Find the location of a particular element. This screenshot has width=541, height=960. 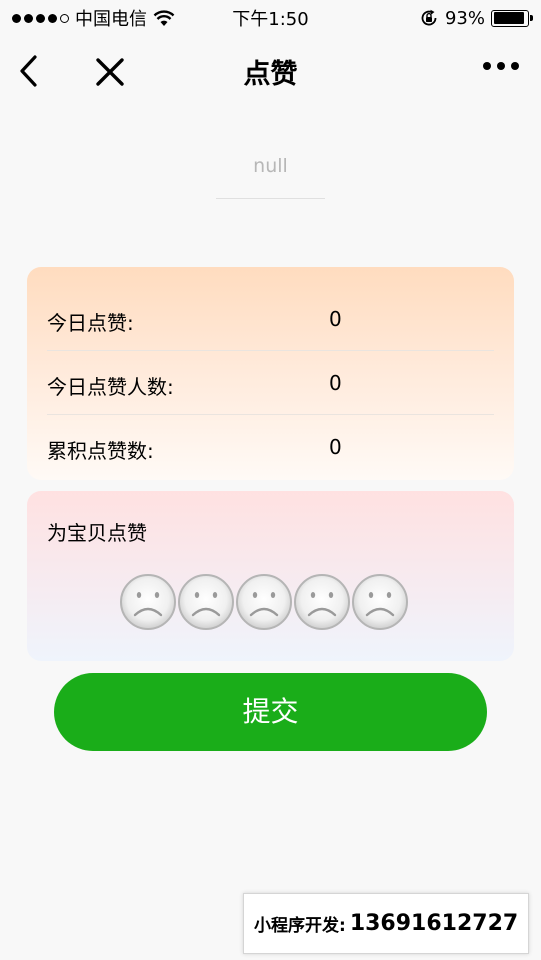

submit-button: 提交 is located at coordinates (270, 712).